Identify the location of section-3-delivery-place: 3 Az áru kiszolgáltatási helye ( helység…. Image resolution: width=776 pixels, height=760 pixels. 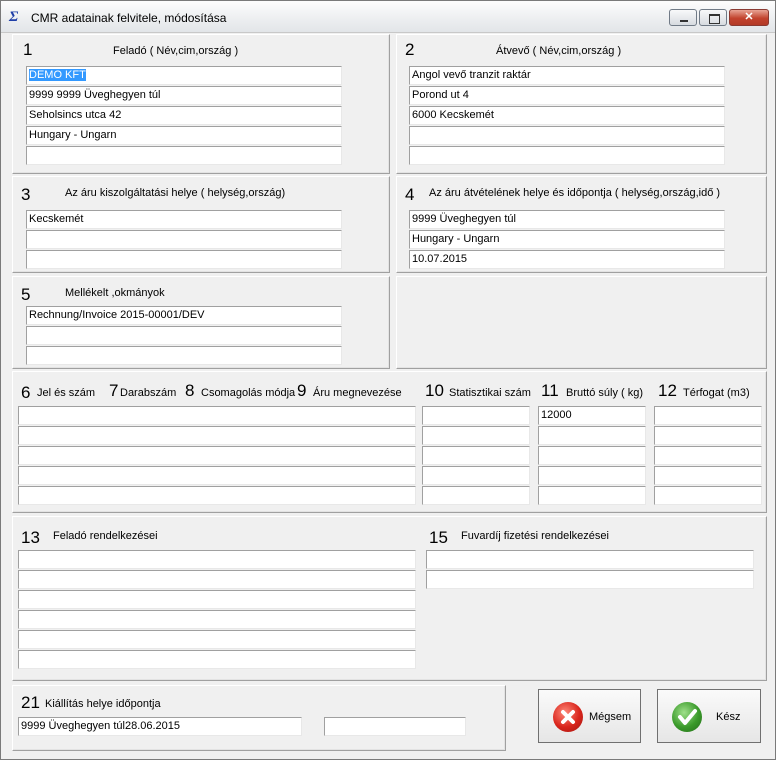
(201, 224).